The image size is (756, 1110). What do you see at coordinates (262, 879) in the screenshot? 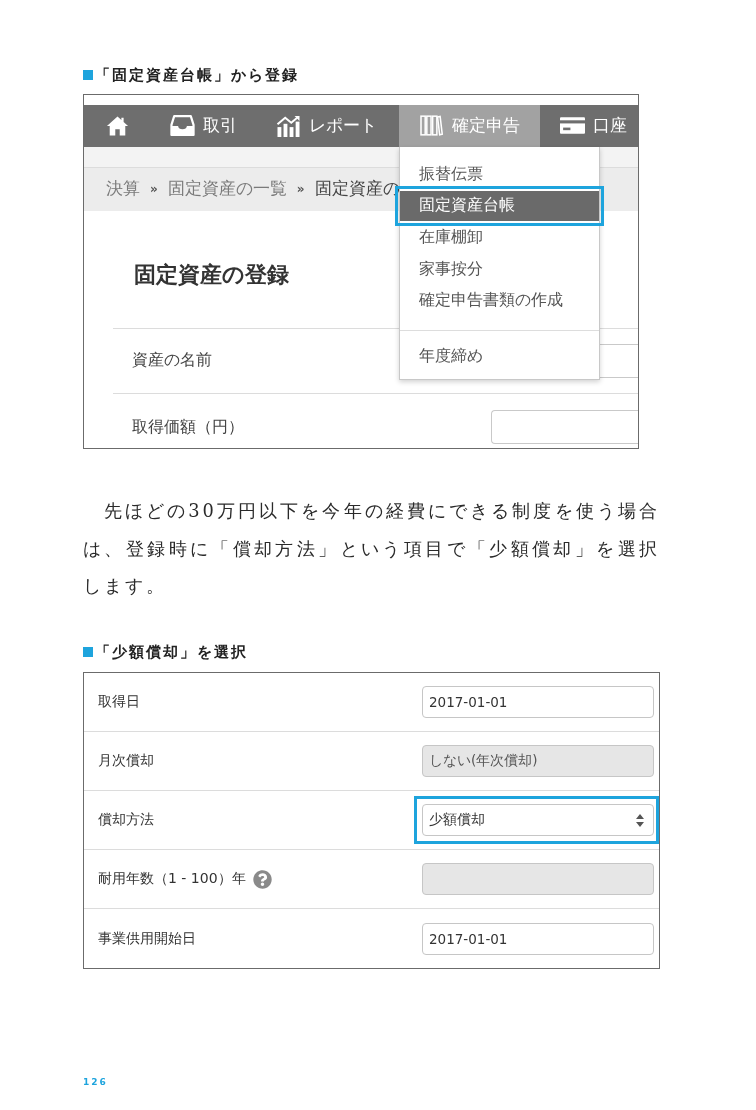
I see `help-icon` at bounding box center [262, 879].